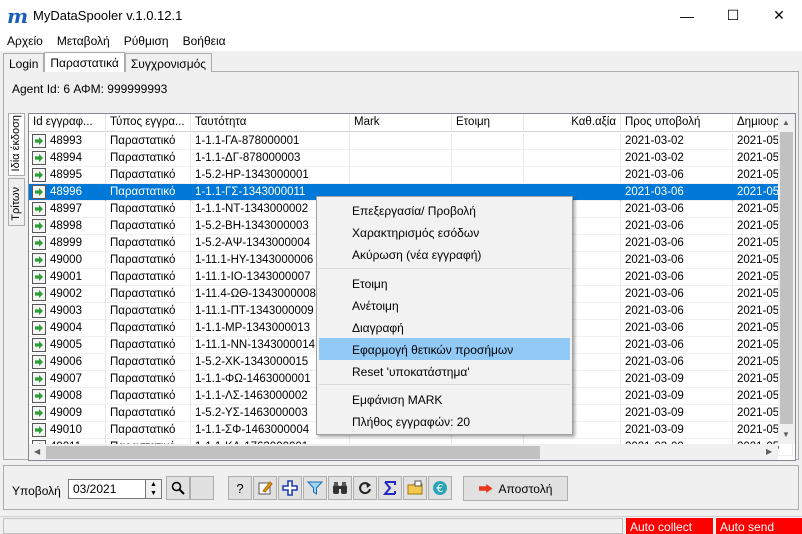 This screenshot has height=534, width=802. Describe the element at coordinates (153, 493) in the screenshot. I see `spin-down-icon: ▼` at that location.